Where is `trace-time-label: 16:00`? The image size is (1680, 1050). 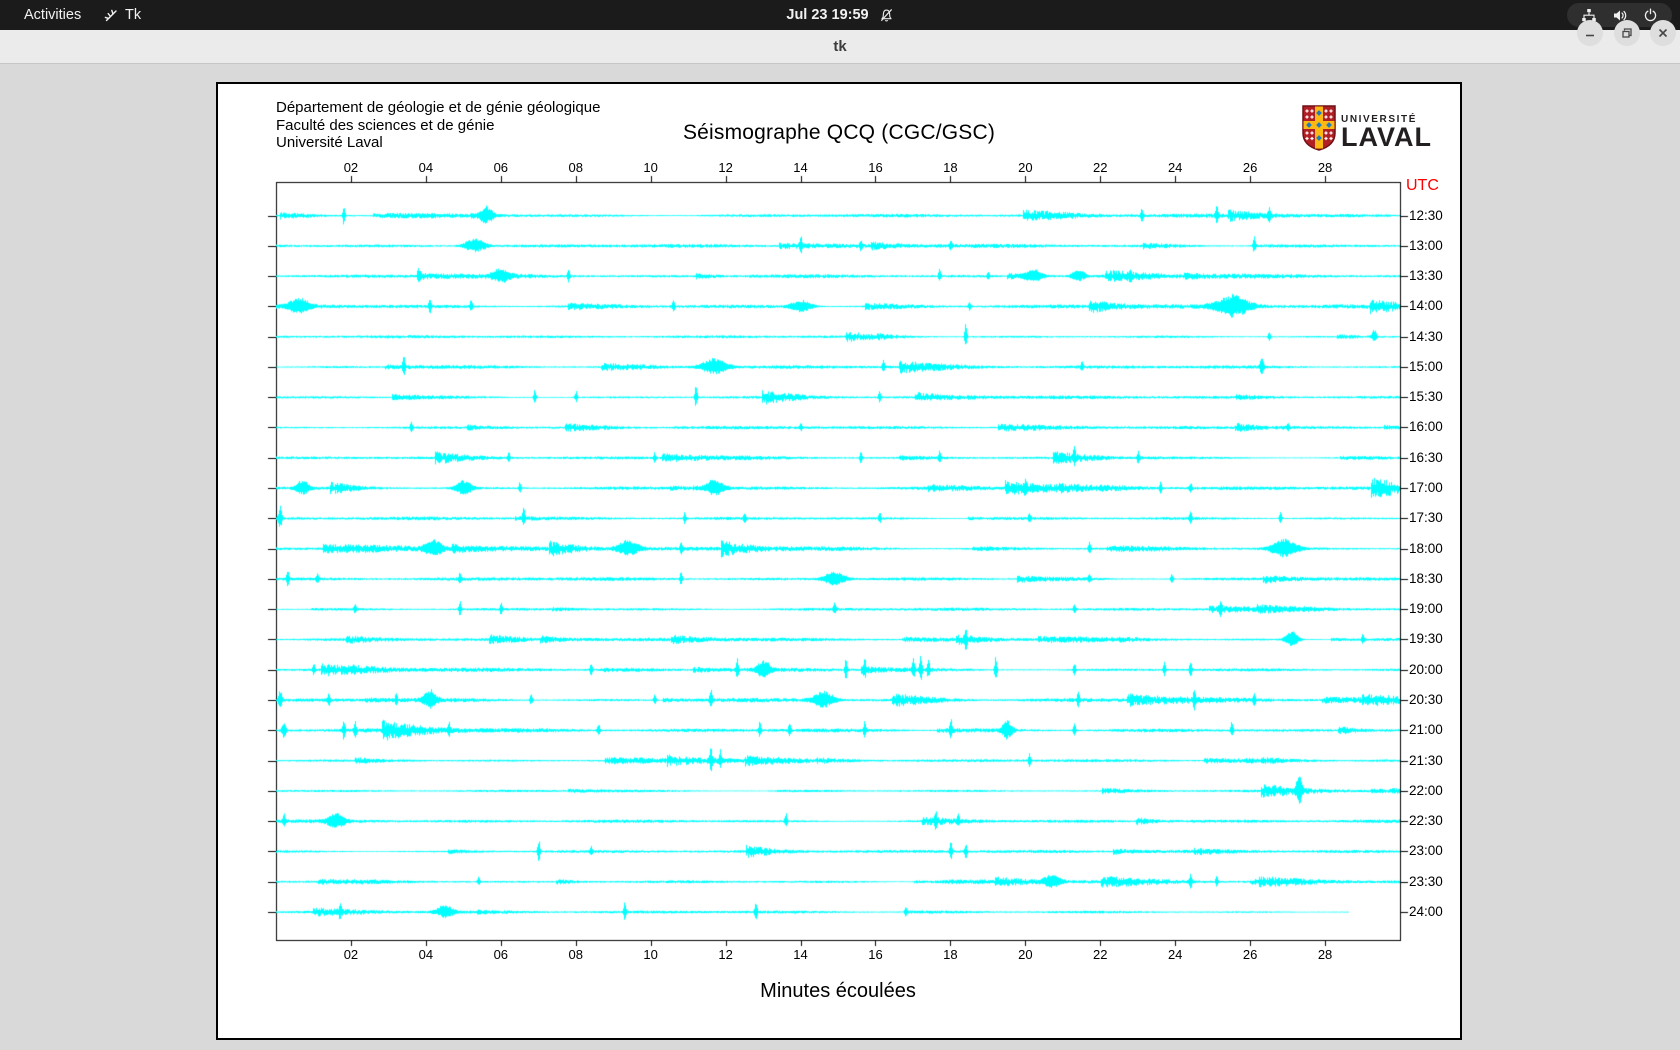
trace-time-label: 16:00 is located at coordinates (1426, 427).